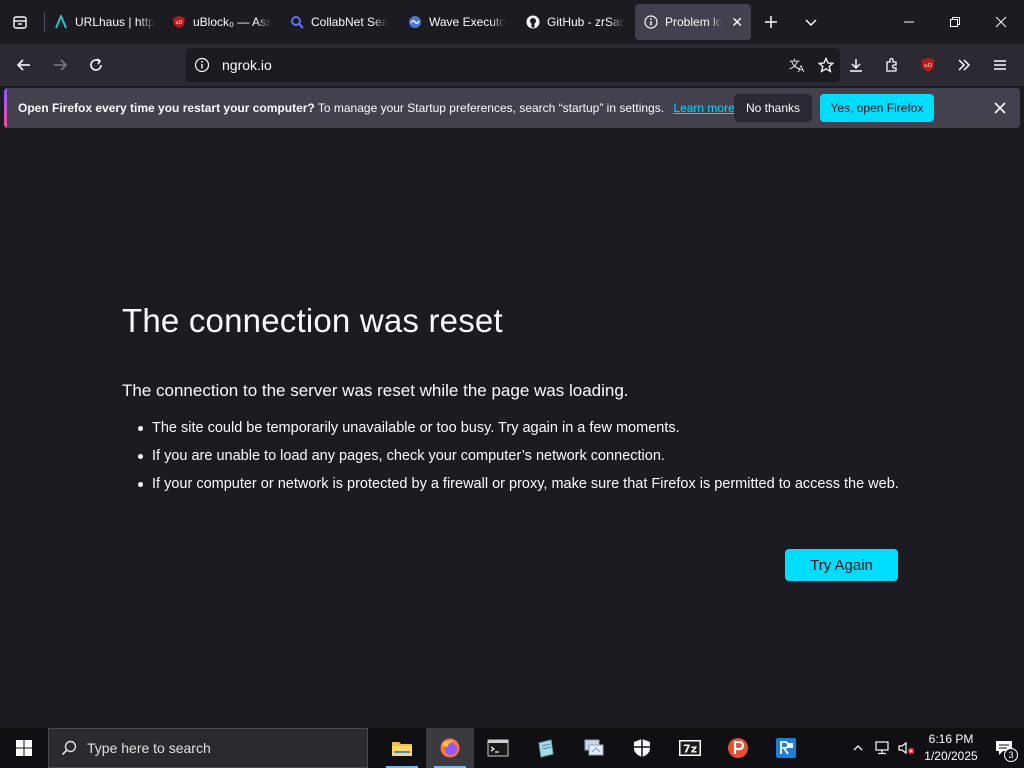  I want to click on notepad-taskbar-button, so click(546, 748).